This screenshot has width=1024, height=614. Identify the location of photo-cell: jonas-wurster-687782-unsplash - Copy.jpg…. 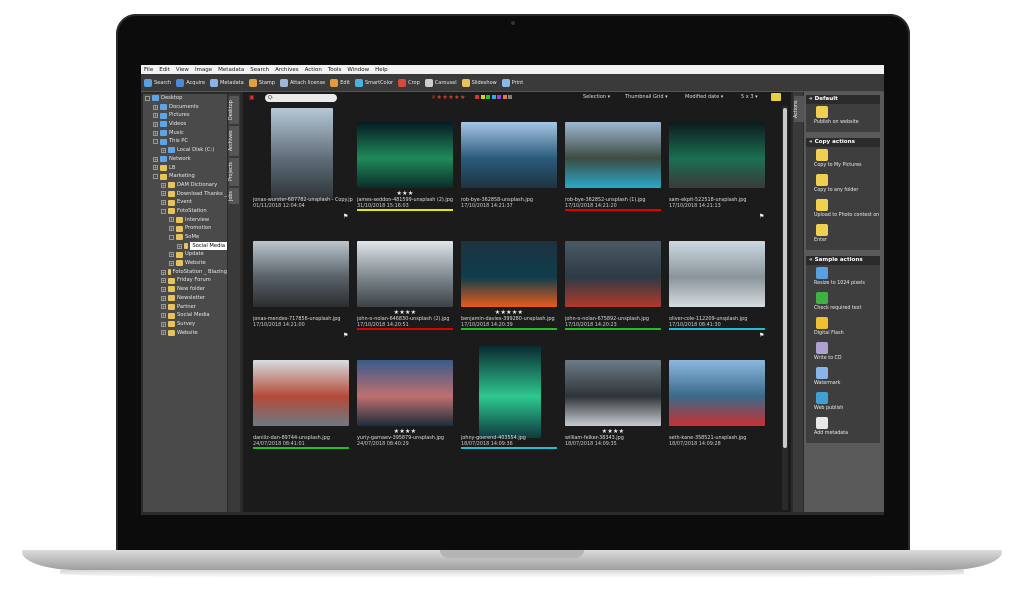
(302, 167).